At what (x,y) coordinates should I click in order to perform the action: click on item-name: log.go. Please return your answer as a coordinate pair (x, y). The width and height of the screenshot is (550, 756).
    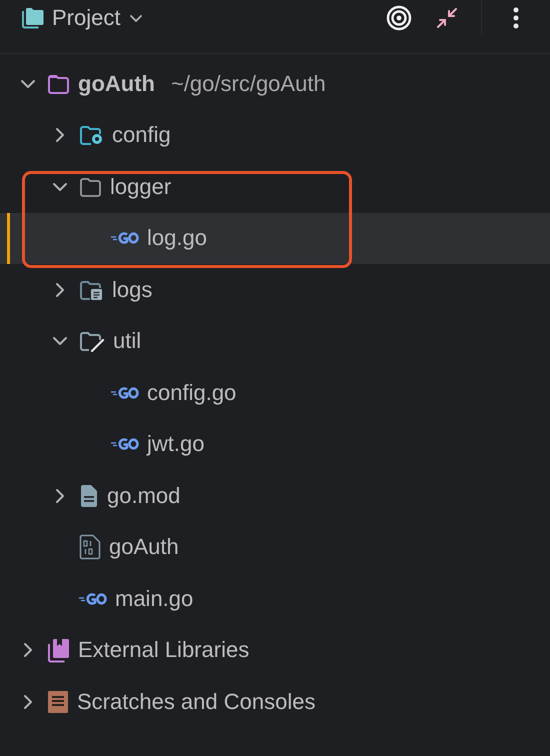
    Looking at the image, I should click on (177, 238).